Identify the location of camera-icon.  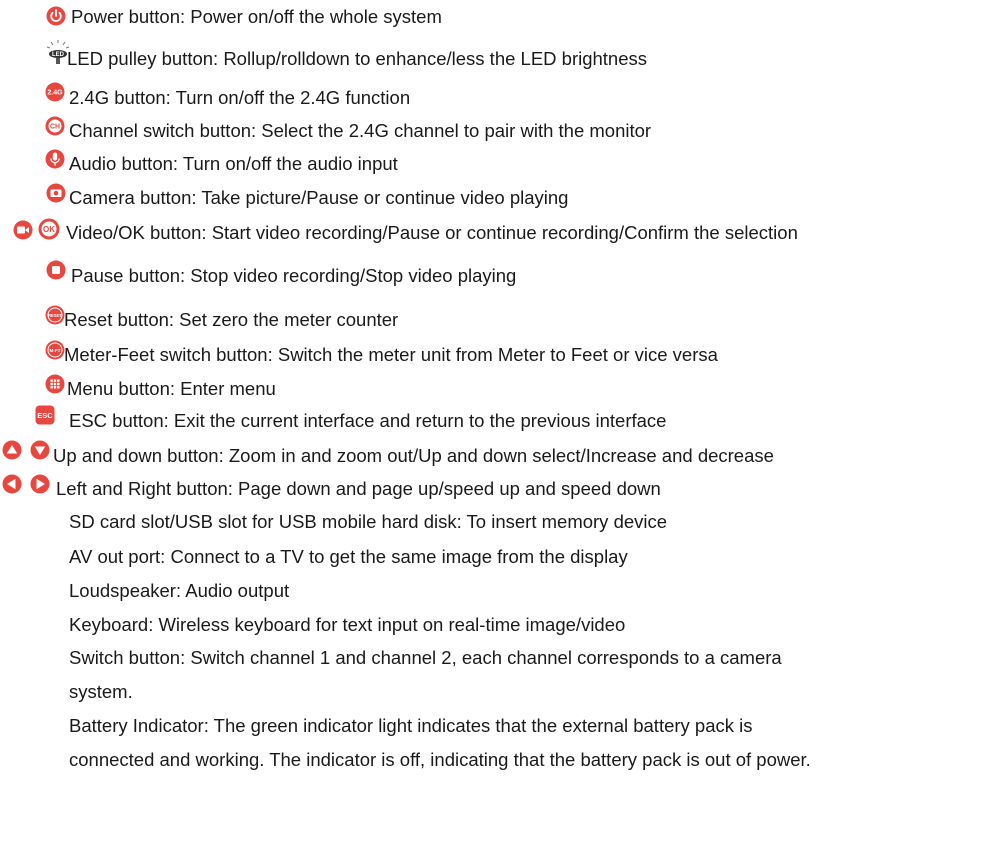
(56, 193).